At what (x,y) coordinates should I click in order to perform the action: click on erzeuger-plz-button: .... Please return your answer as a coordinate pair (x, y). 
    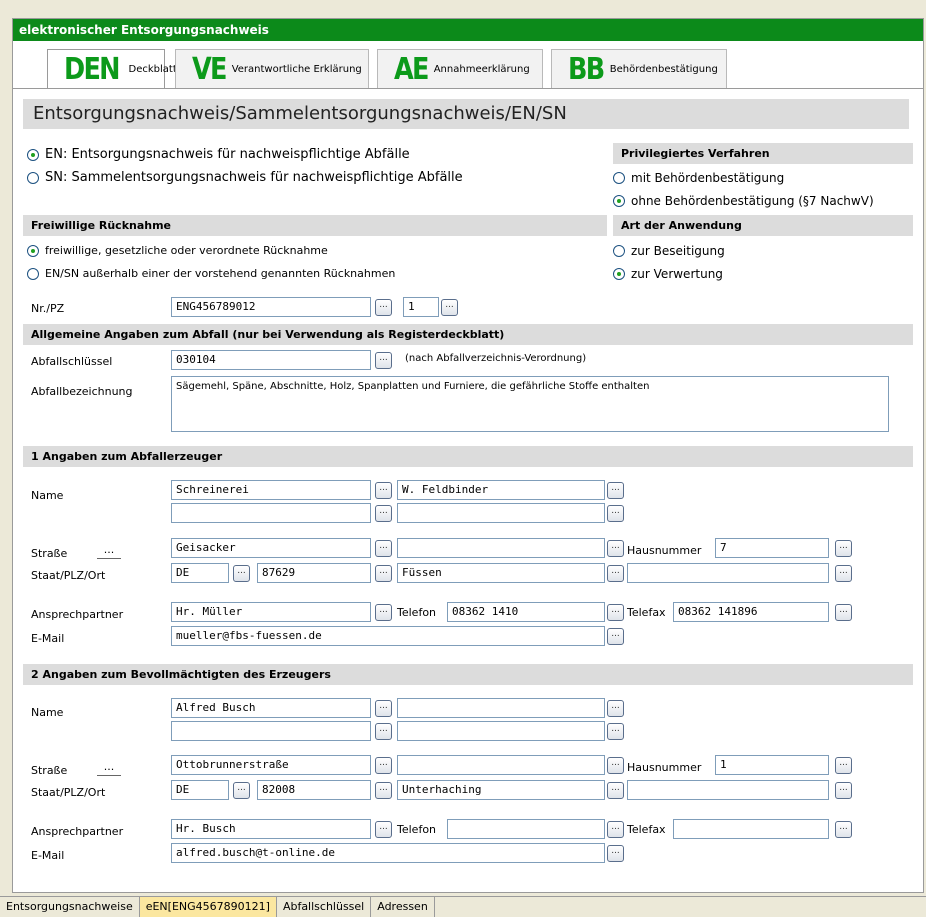
    Looking at the image, I should click on (383, 573).